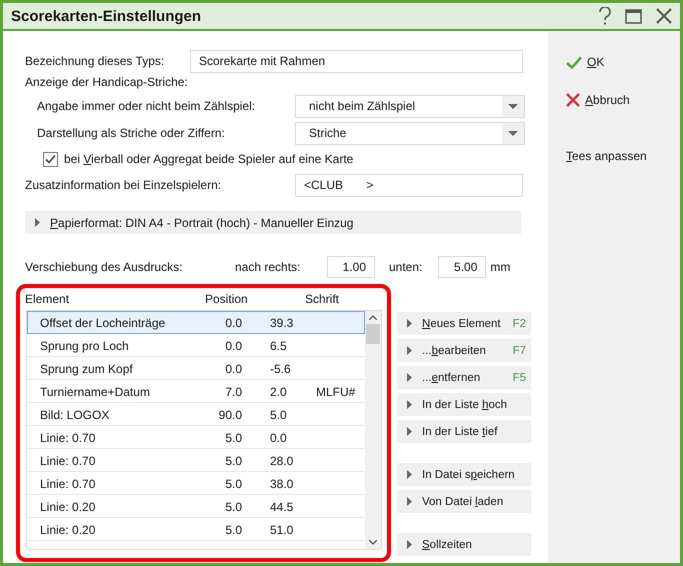 The width and height of the screenshot is (683, 566). What do you see at coordinates (95, 391) in the screenshot?
I see `table-cell-text: Turniername+Datum` at bounding box center [95, 391].